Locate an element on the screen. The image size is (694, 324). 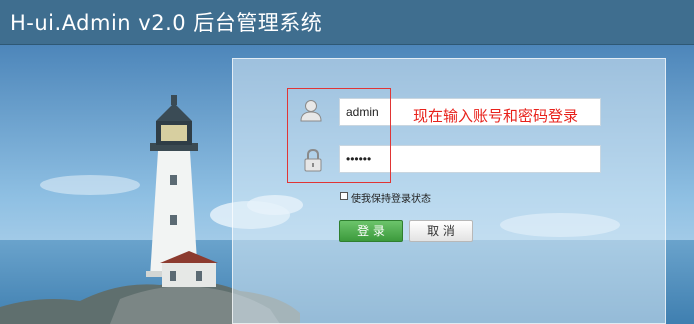
remember-checkbox is located at coordinates (344, 196).